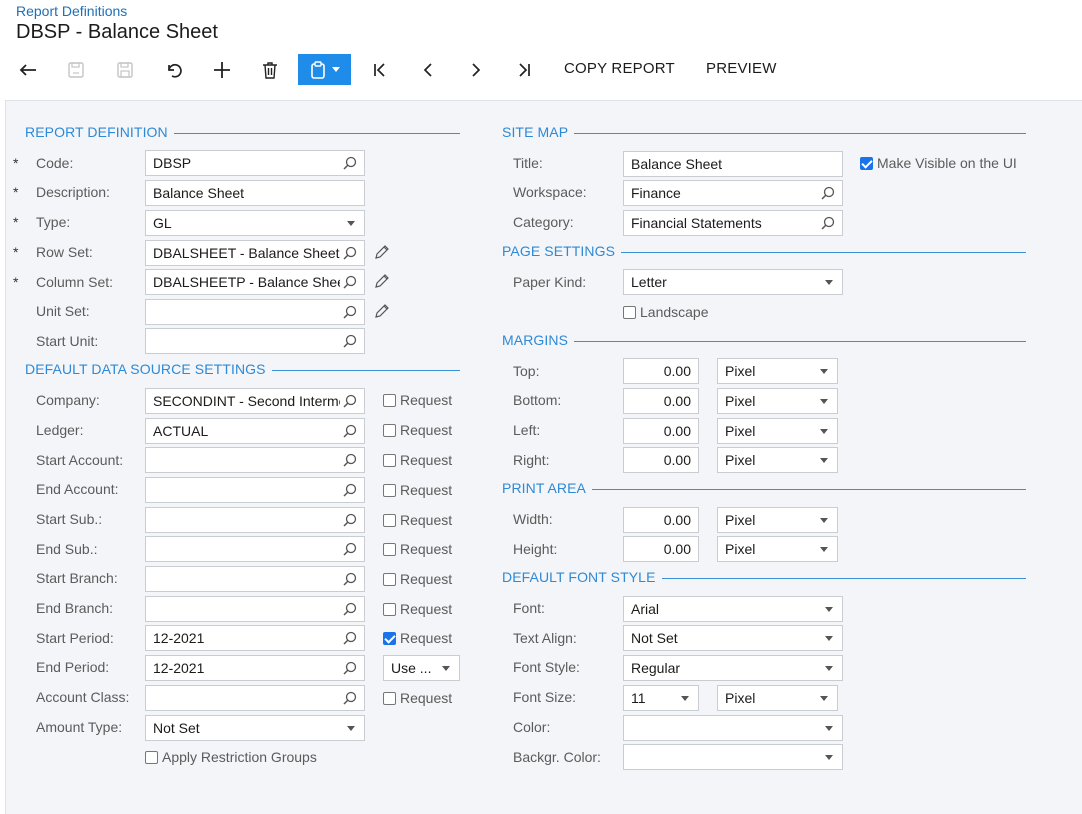 Image resolution: width=1082 pixels, height=814 pixels. What do you see at coordinates (270, 69) in the screenshot?
I see `delete-button` at bounding box center [270, 69].